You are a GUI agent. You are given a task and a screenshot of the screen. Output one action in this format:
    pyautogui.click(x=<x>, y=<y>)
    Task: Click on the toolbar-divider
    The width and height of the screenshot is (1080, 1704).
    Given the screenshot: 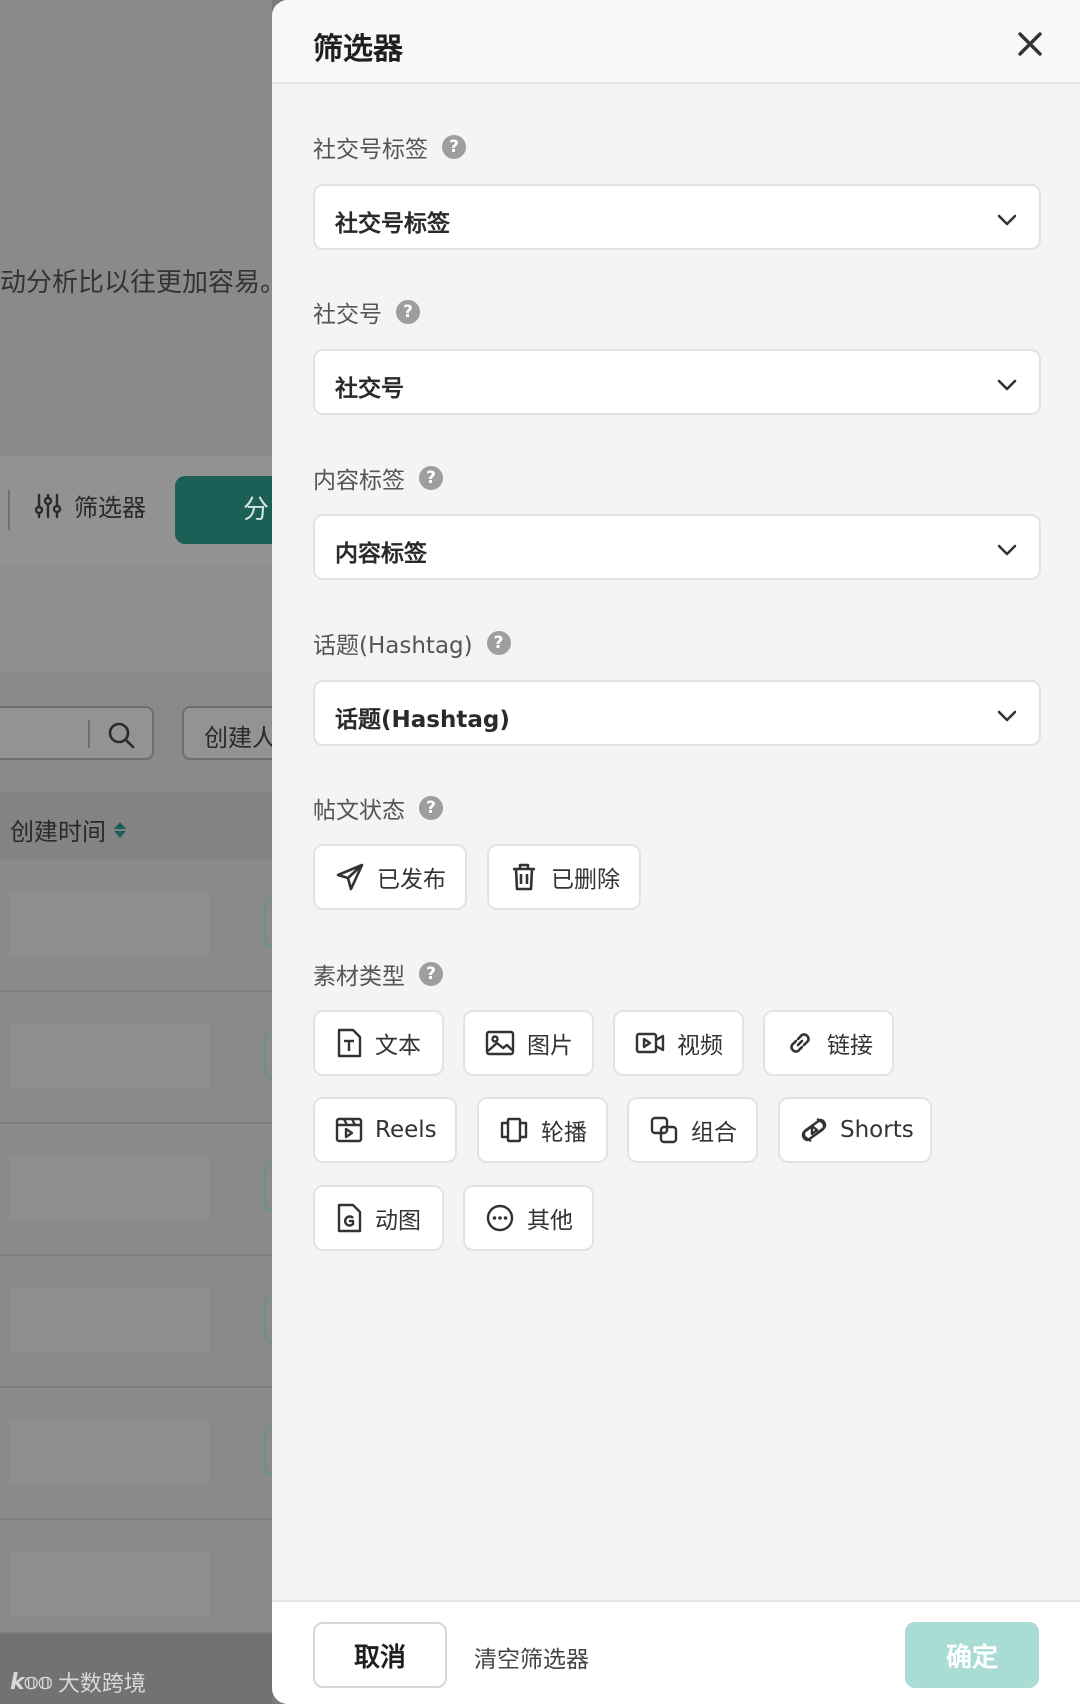 What is the action you would take?
    pyautogui.click(x=9, y=510)
    